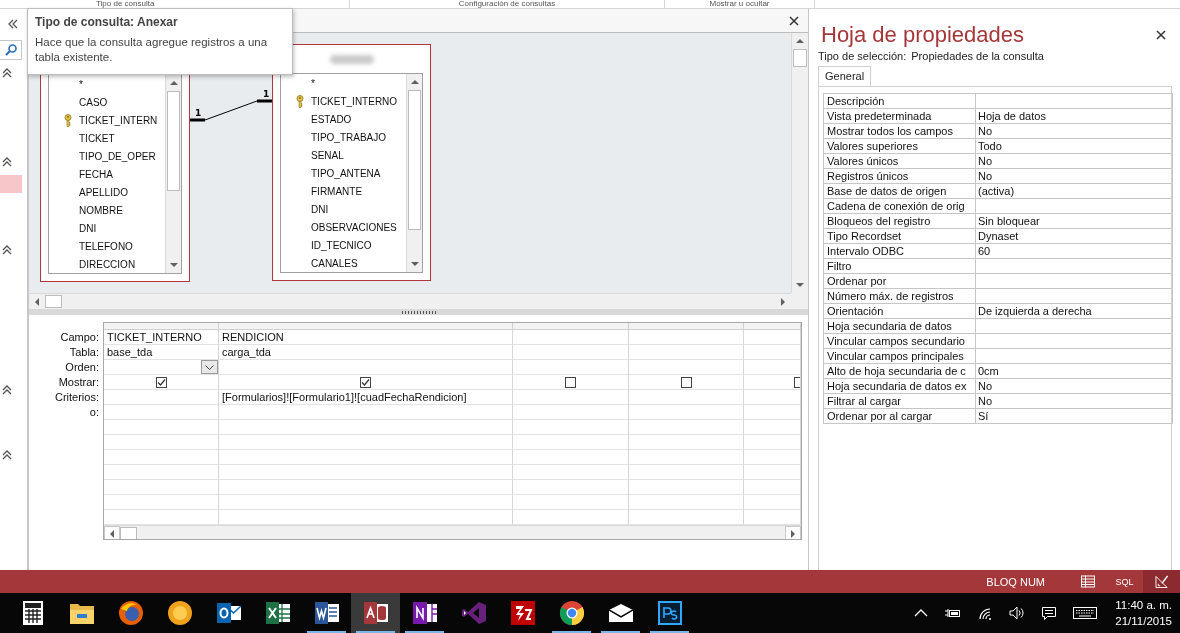 Image resolution: width=1180 pixels, height=633 pixels. What do you see at coordinates (327, 155) in the screenshot?
I see `field-item: SENAL` at bounding box center [327, 155].